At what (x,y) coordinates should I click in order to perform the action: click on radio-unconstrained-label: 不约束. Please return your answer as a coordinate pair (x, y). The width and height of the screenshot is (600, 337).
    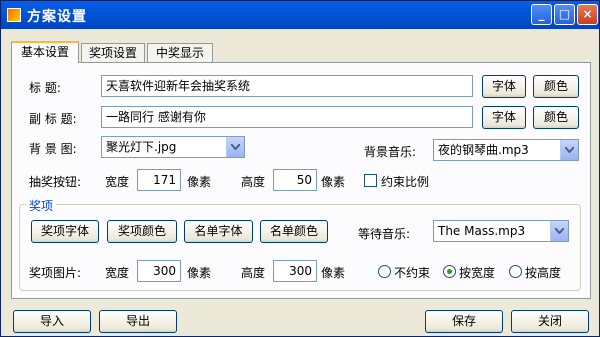
    Looking at the image, I should click on (412, 272).